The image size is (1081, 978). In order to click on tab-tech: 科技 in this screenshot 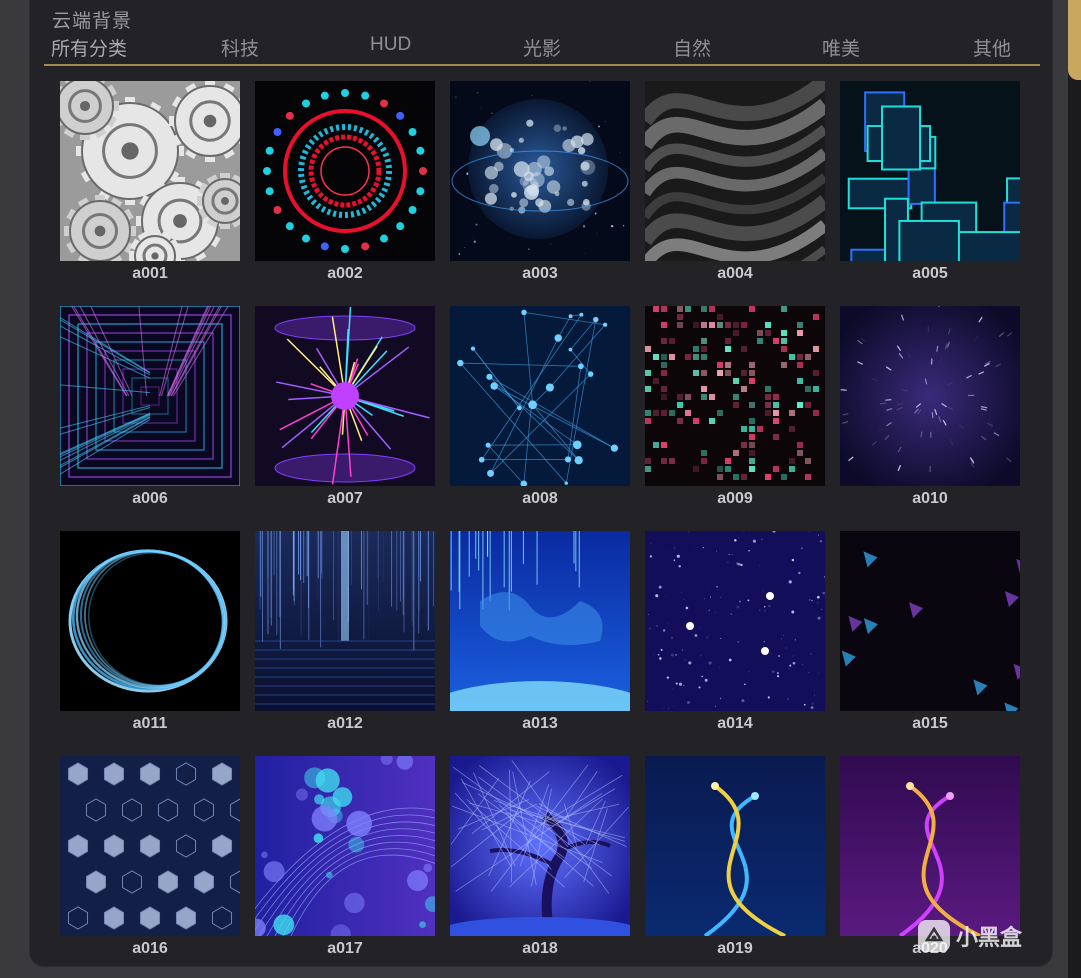, I will do `click(240, 47)`.